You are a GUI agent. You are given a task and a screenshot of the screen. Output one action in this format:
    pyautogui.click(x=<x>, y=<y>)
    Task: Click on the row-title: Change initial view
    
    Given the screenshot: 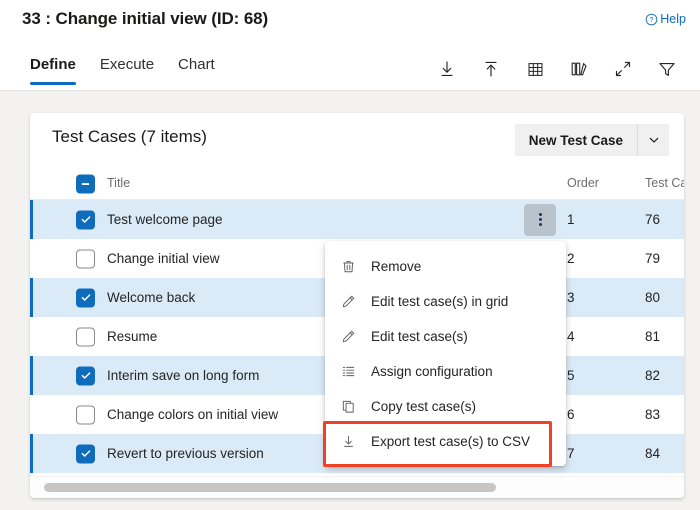 What is the action you would take?
    pyautogui.click(x=163, y=258)
    